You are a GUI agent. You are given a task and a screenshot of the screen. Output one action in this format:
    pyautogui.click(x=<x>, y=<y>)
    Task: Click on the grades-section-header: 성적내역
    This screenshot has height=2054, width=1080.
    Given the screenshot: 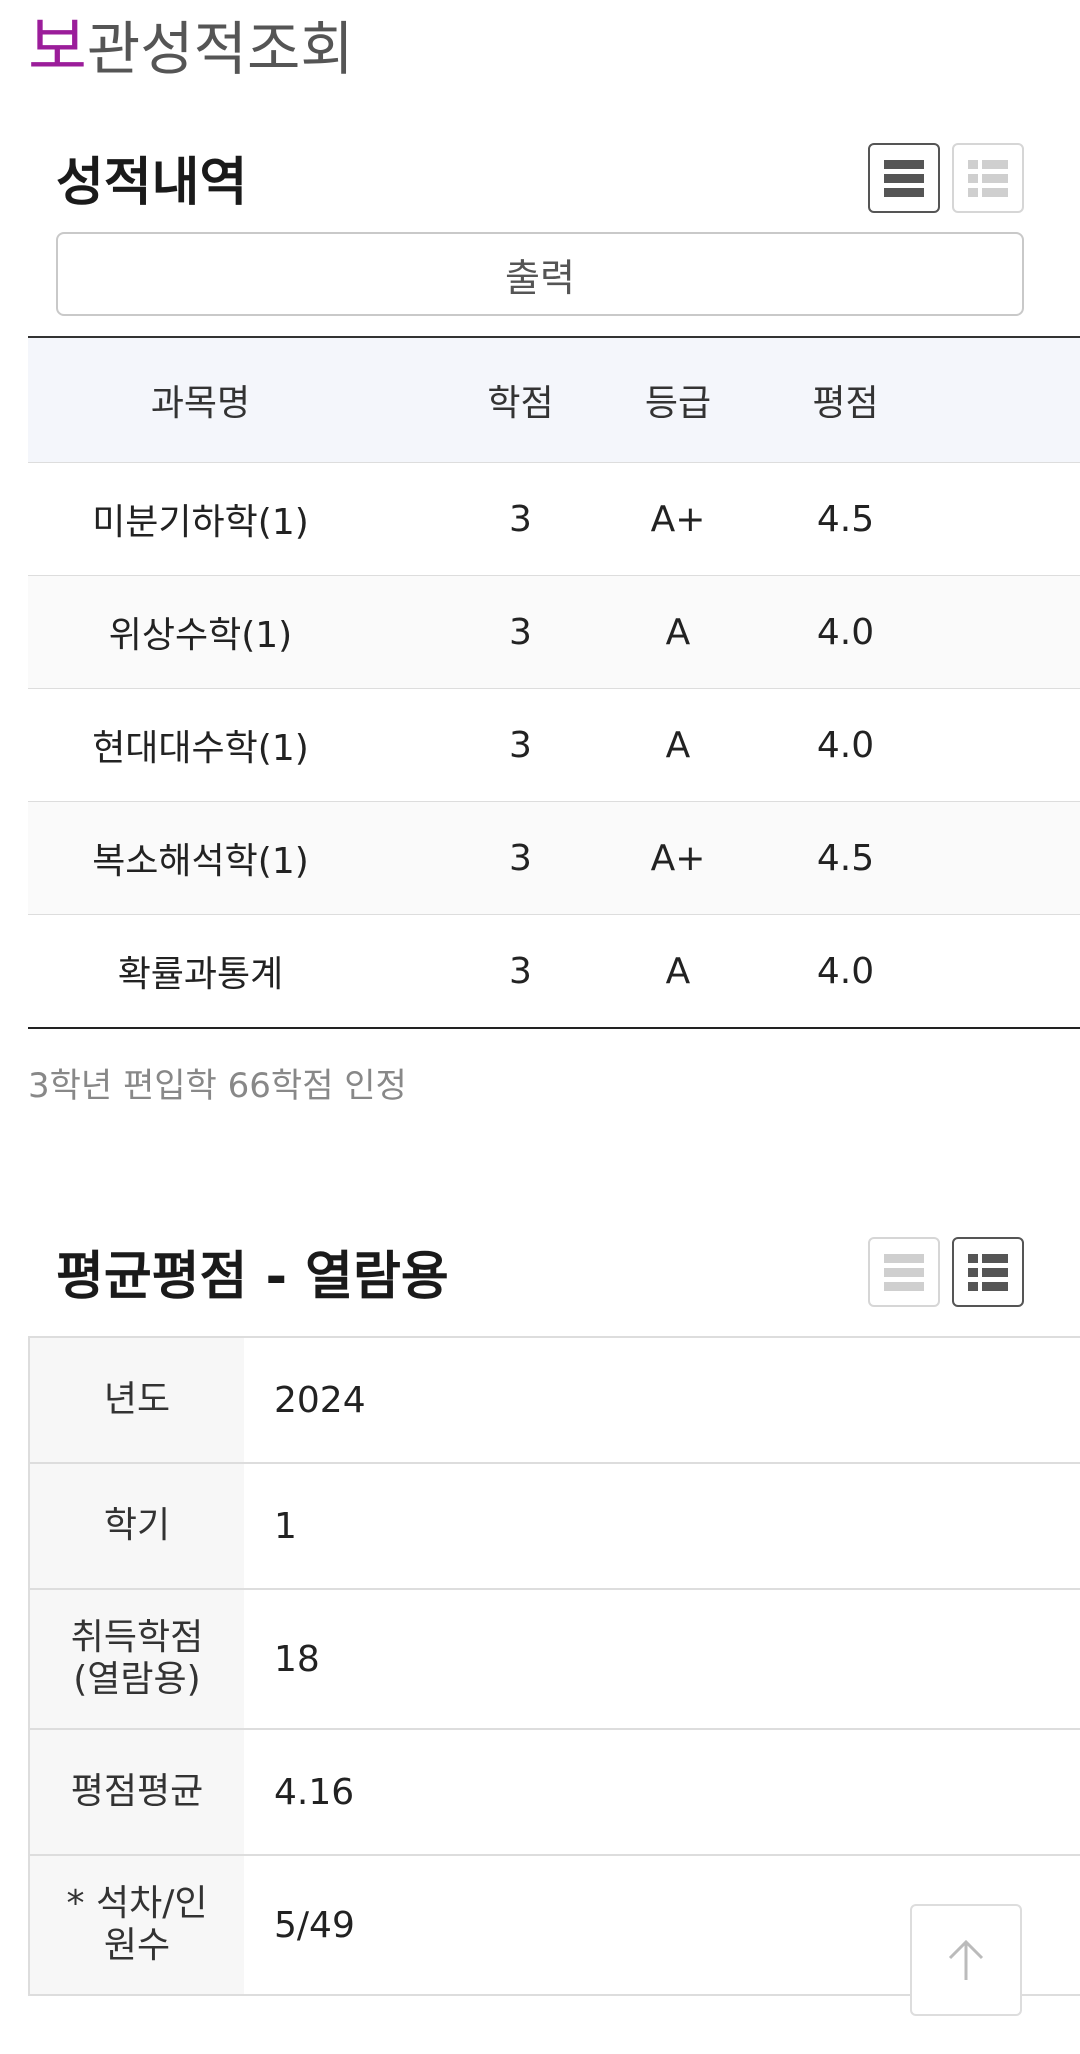 What is the action you would take?
    pyautogui.click(x=540, y=177)
    